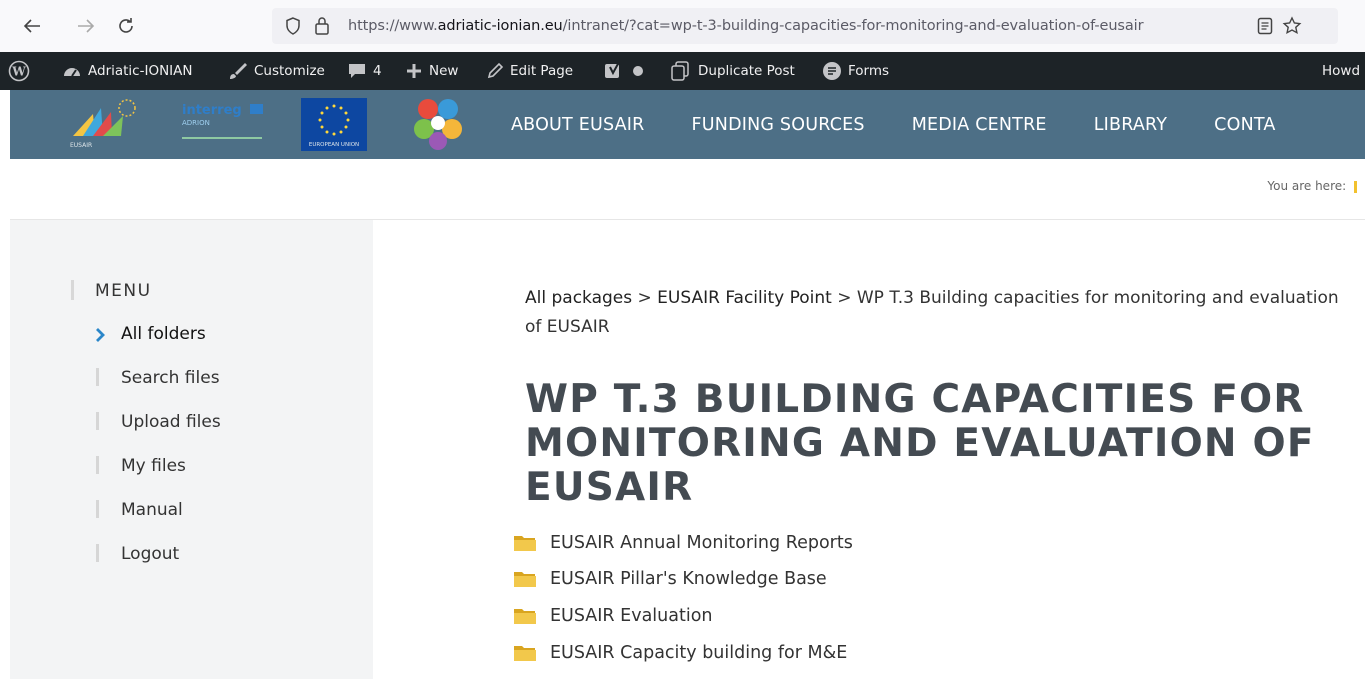 The width and height of the screenshot is (1365, 679). What do you see at coordinates (624, 71) in the screenshot?
I see `yoast-seo-menu` at bounding box center [624, 71].